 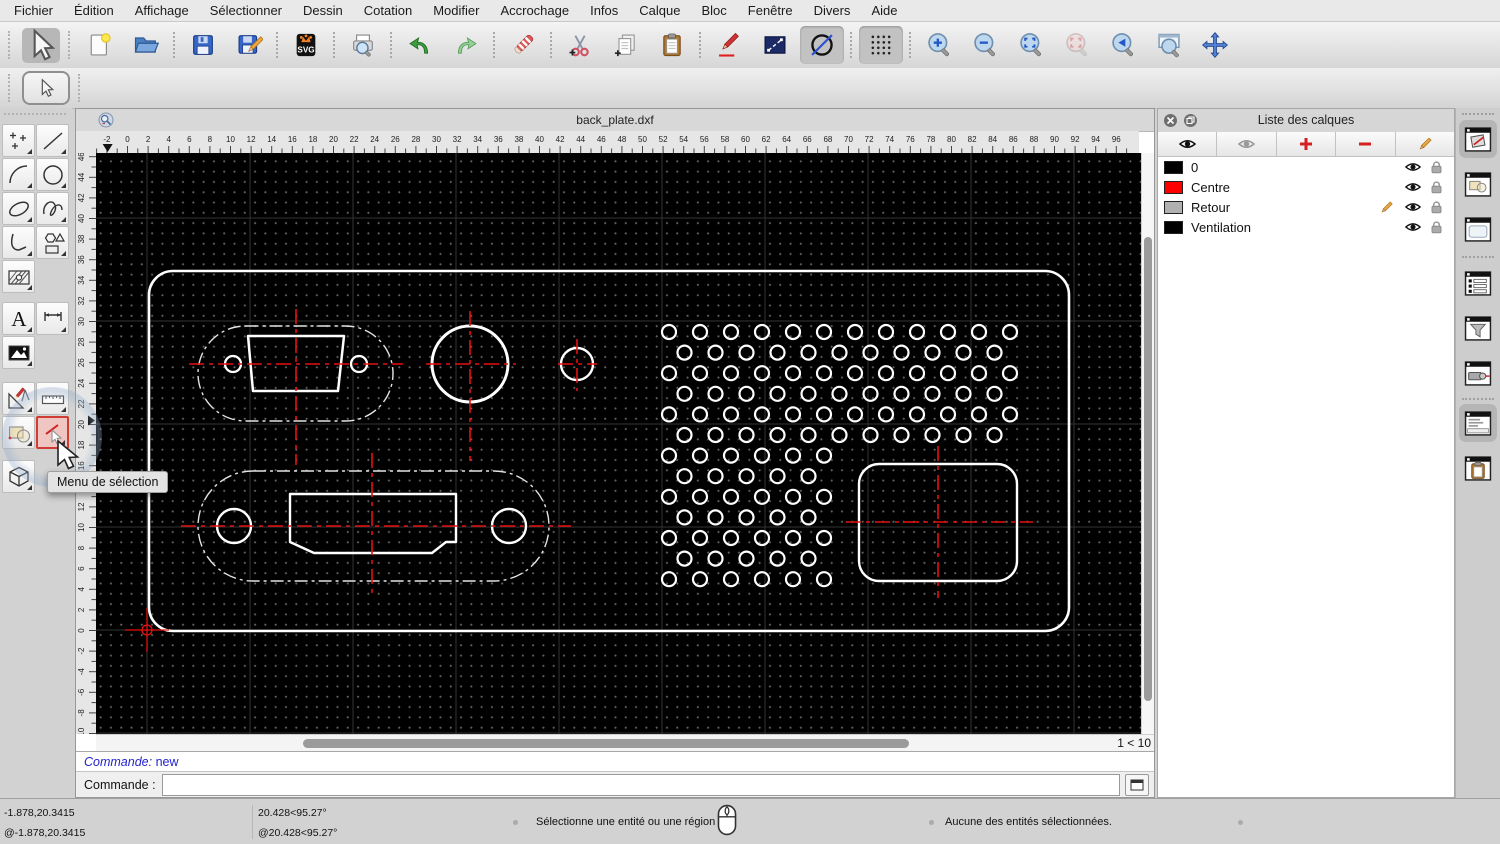 What do you see at coordinates (985, 45) in the screenshot?
I see `zoom-out-button` at bounding box center [985, 45].